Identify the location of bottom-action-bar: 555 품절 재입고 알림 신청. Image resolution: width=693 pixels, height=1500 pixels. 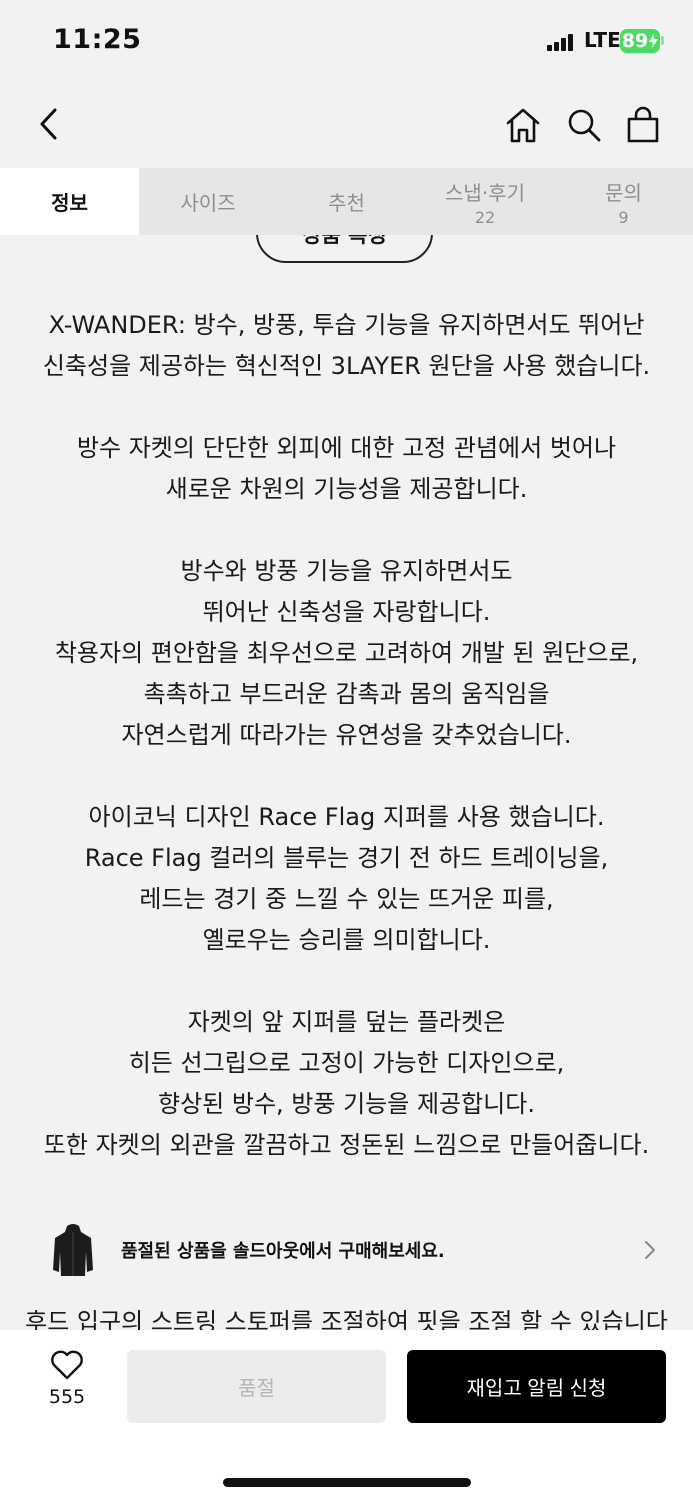
(346, 1415).